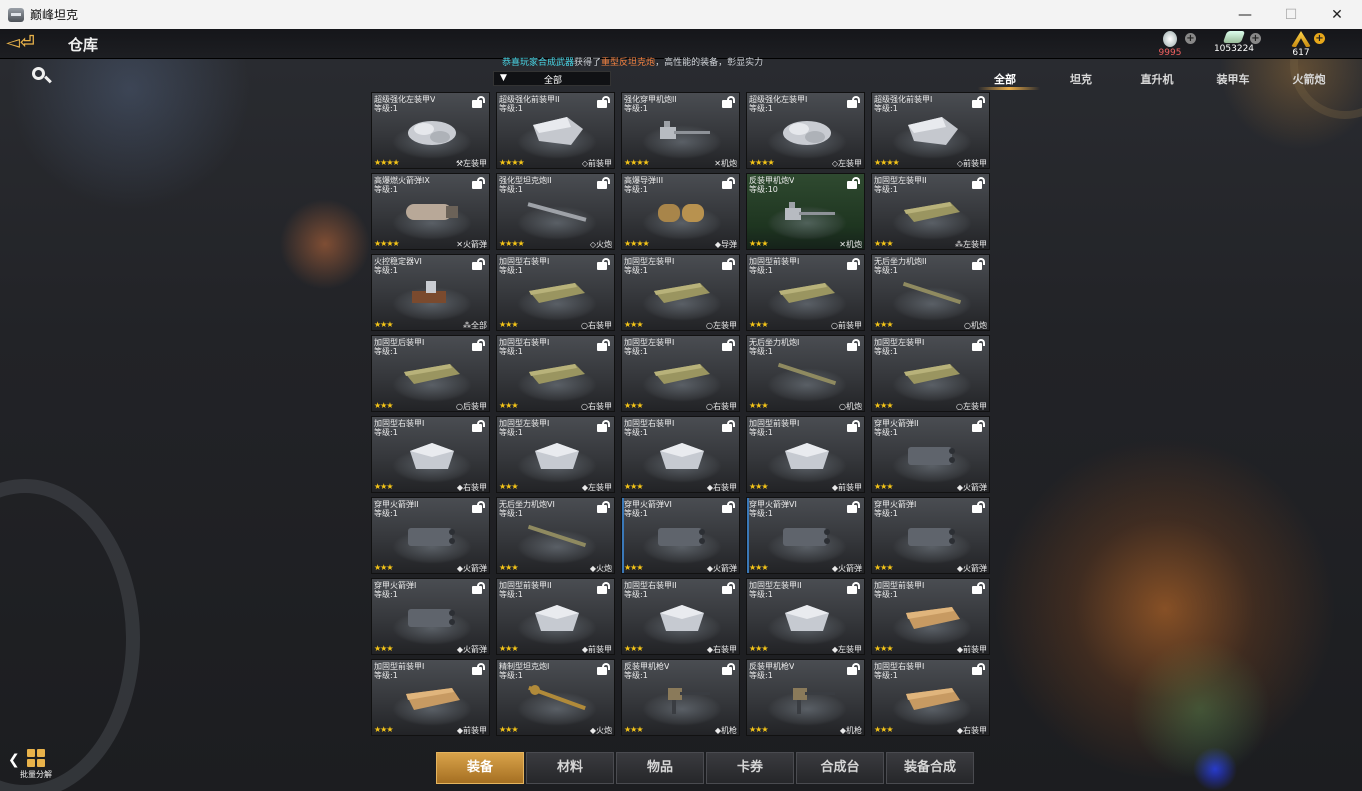 The width and height of the screenshot is (1362, 791). What do you see at coordinates (805, 616) in the screenshot?
I see `inventory-item-card: 加固型左装甲II 等级:1 ★★★ ◆左装甲` at bounding box center [805, 616].